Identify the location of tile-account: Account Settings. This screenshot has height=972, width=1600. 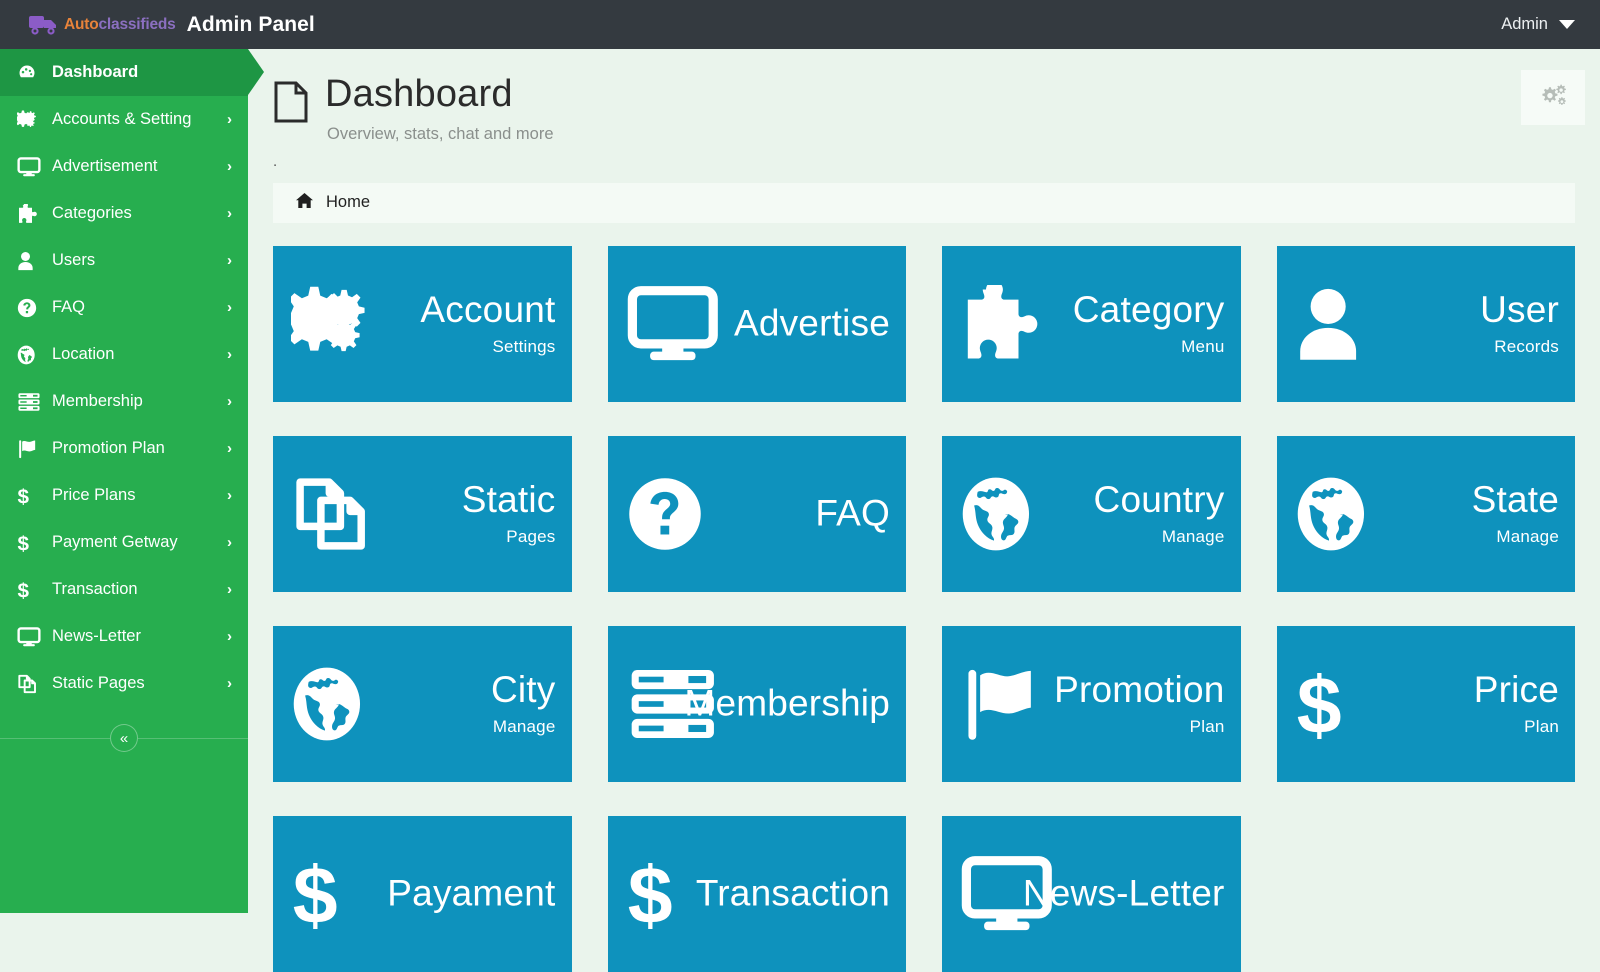
(422, 323).